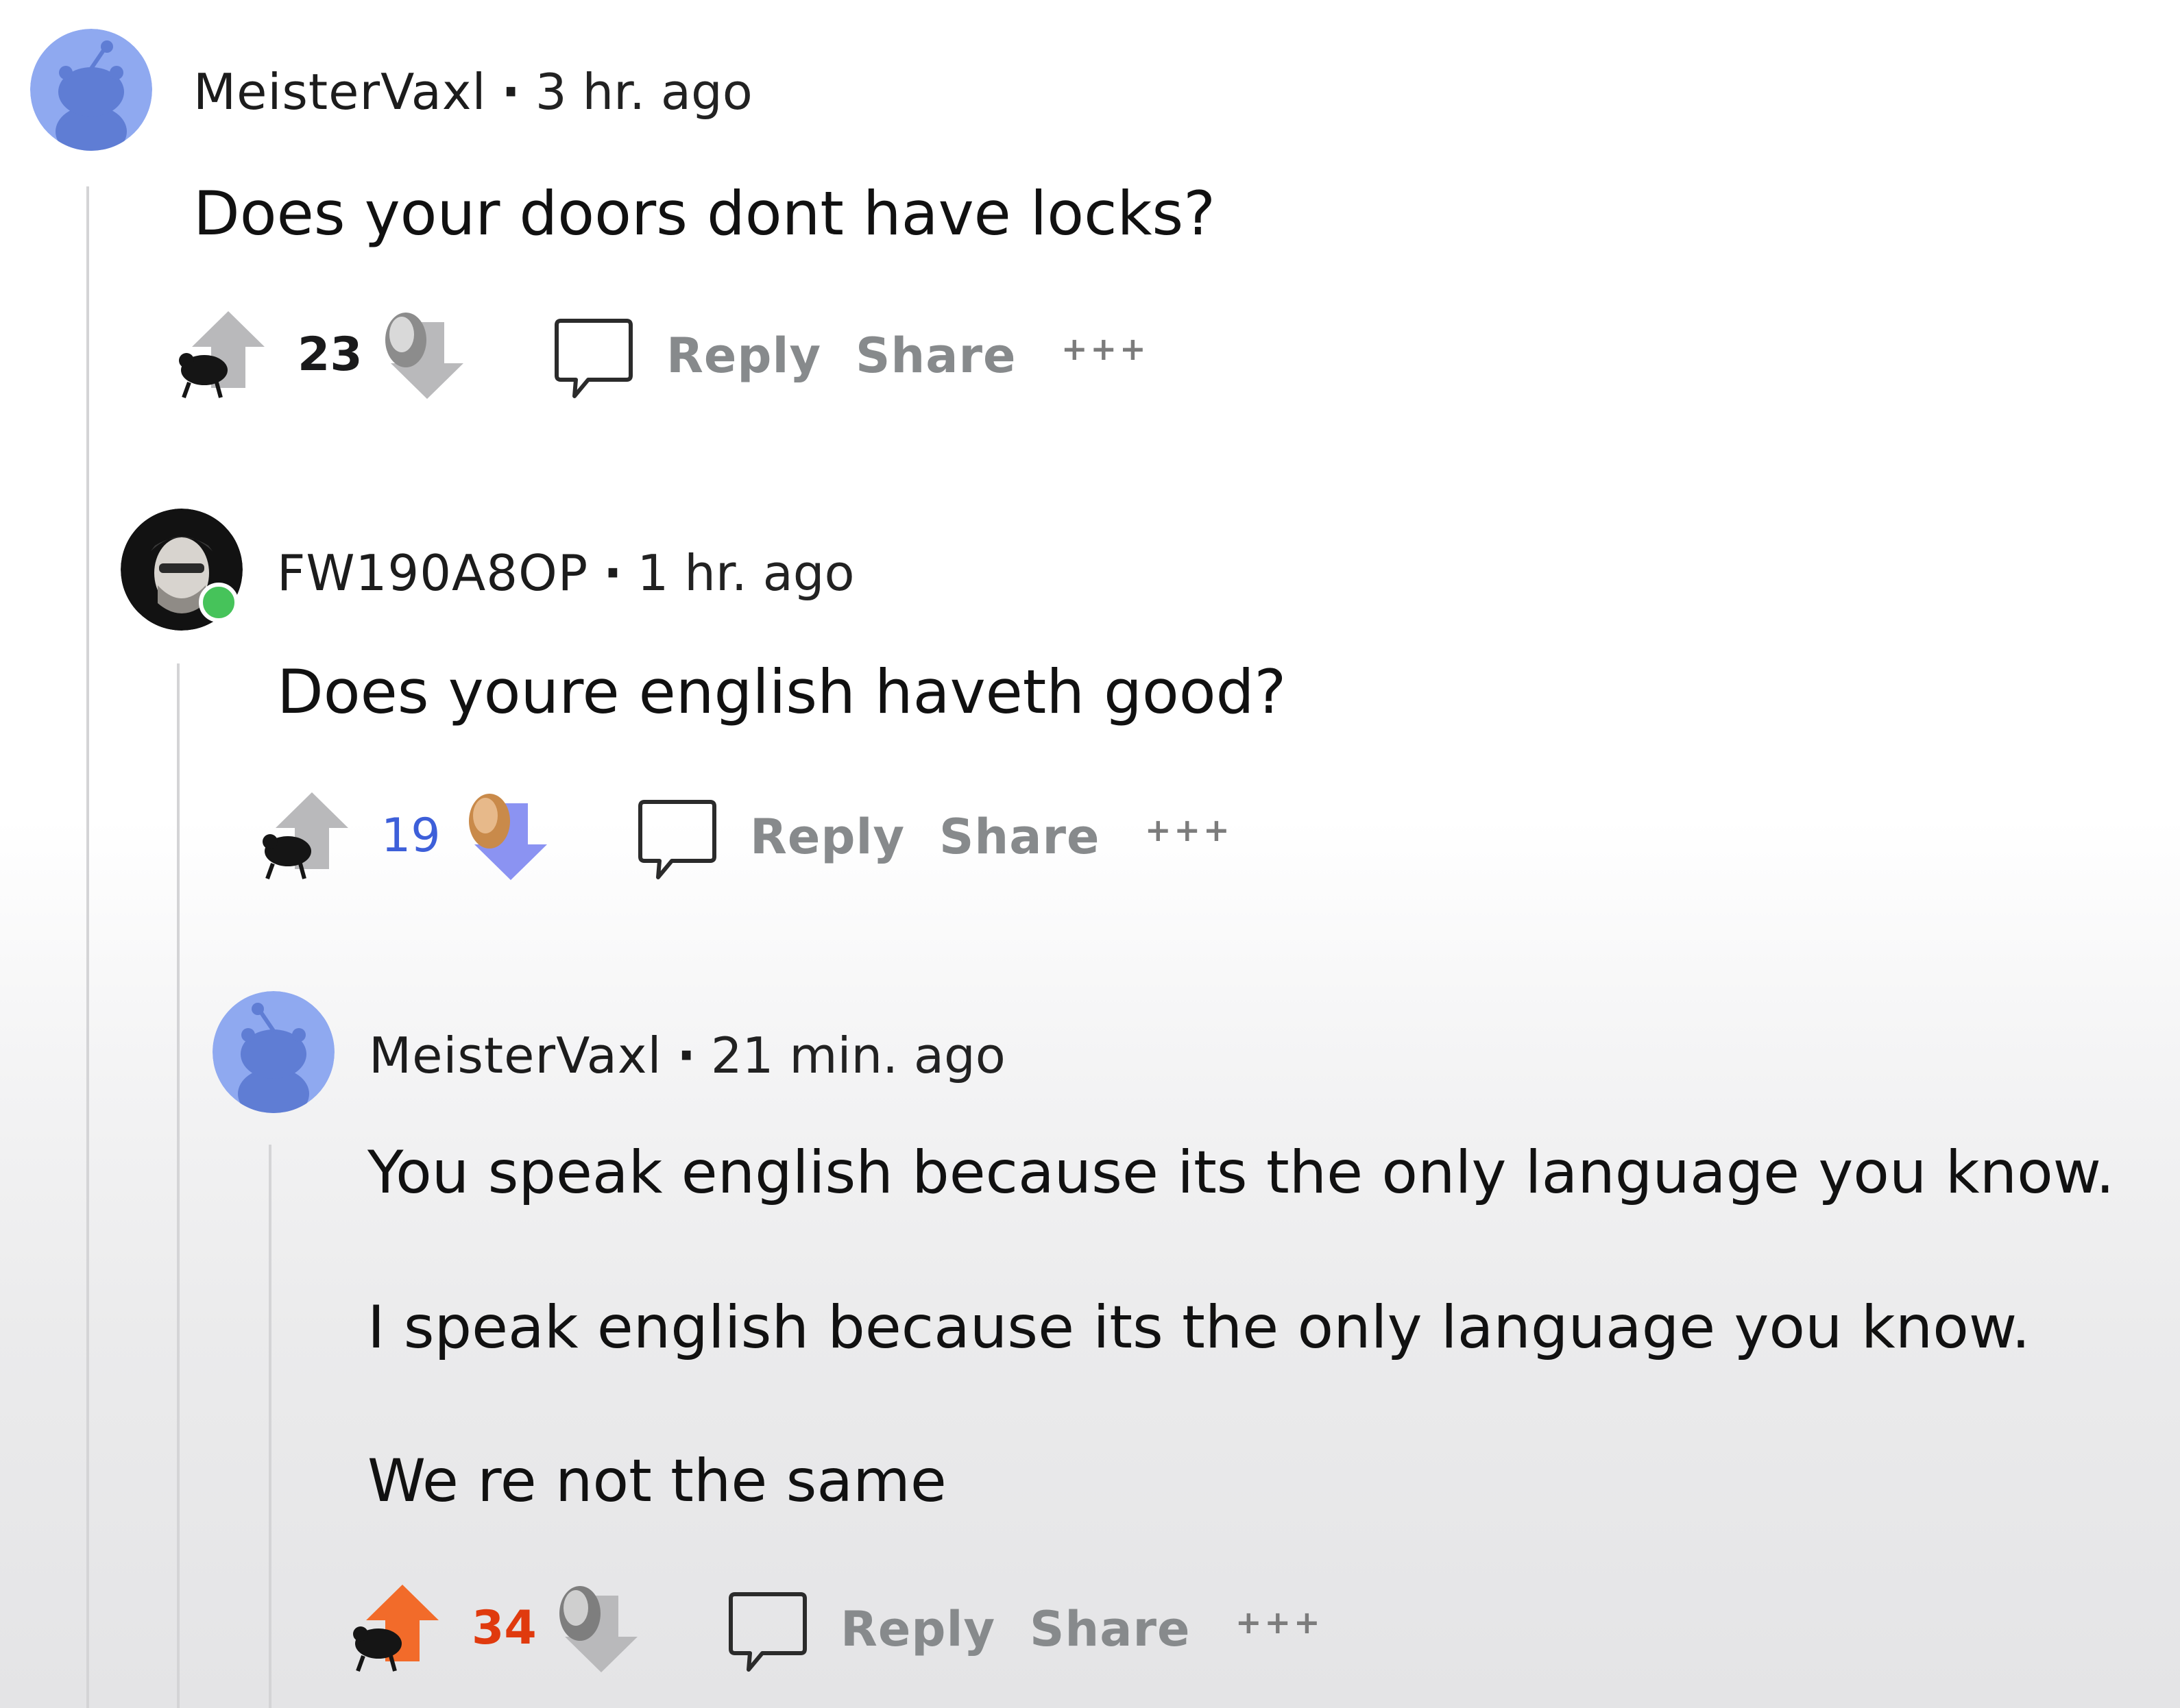 This screenshot has width=2180, height=1708. I want to click on comment-actions: 34 Reply Share +++, so click(865, 1632).